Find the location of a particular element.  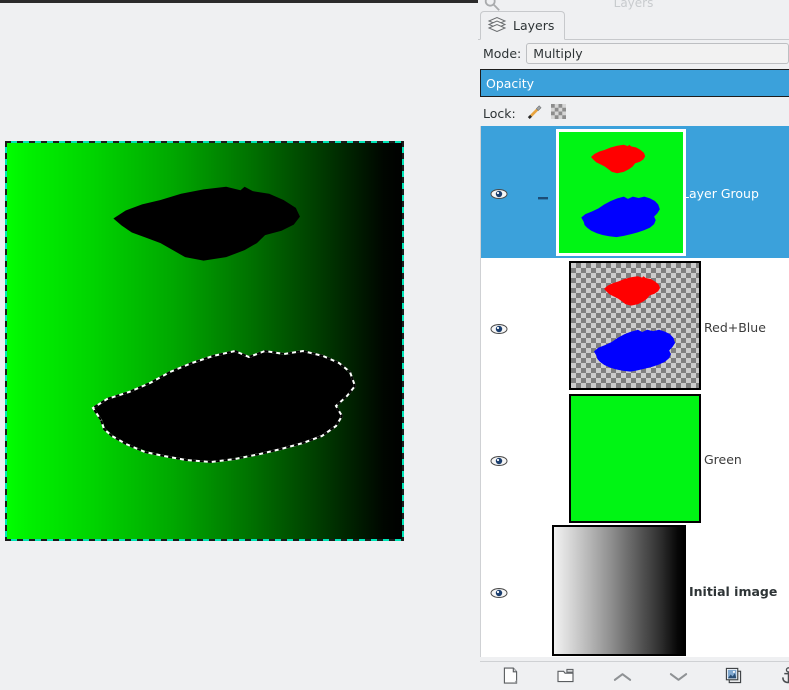

layers-stack-icon is located at coordinates (497, 25).